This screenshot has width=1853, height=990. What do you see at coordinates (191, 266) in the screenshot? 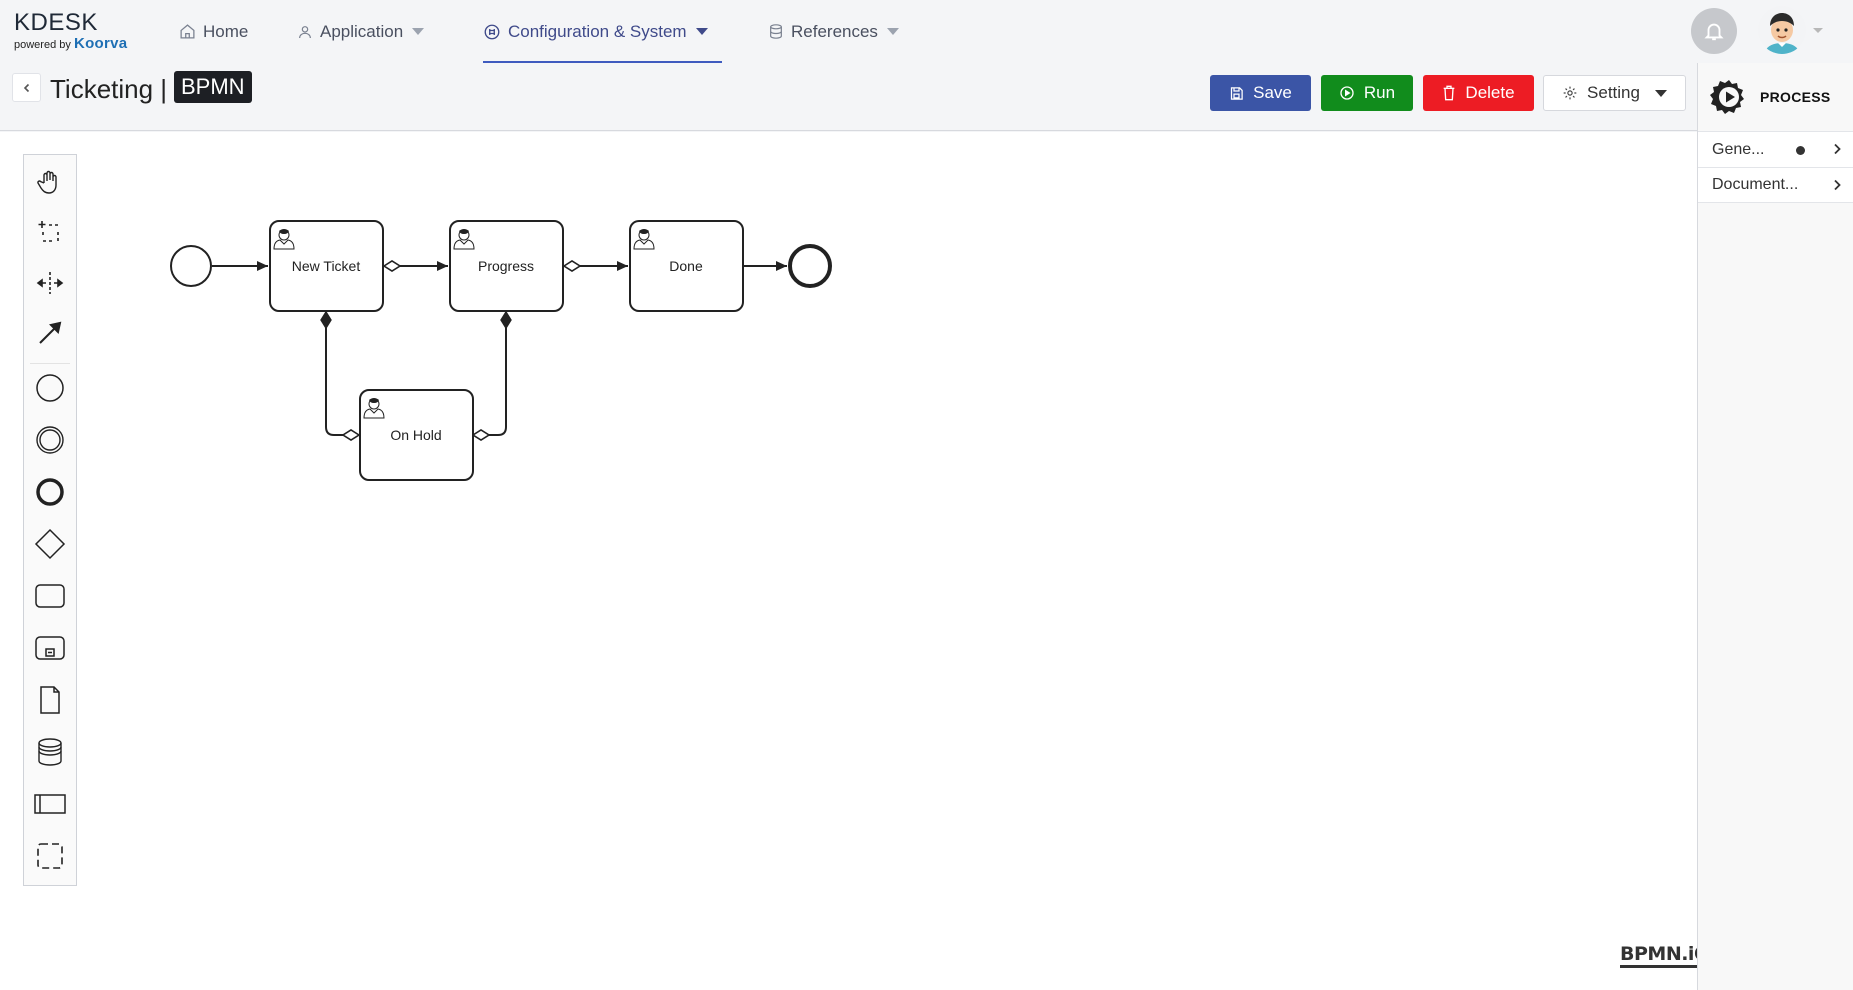
I see `start-event` at bounding box center [191, 266].